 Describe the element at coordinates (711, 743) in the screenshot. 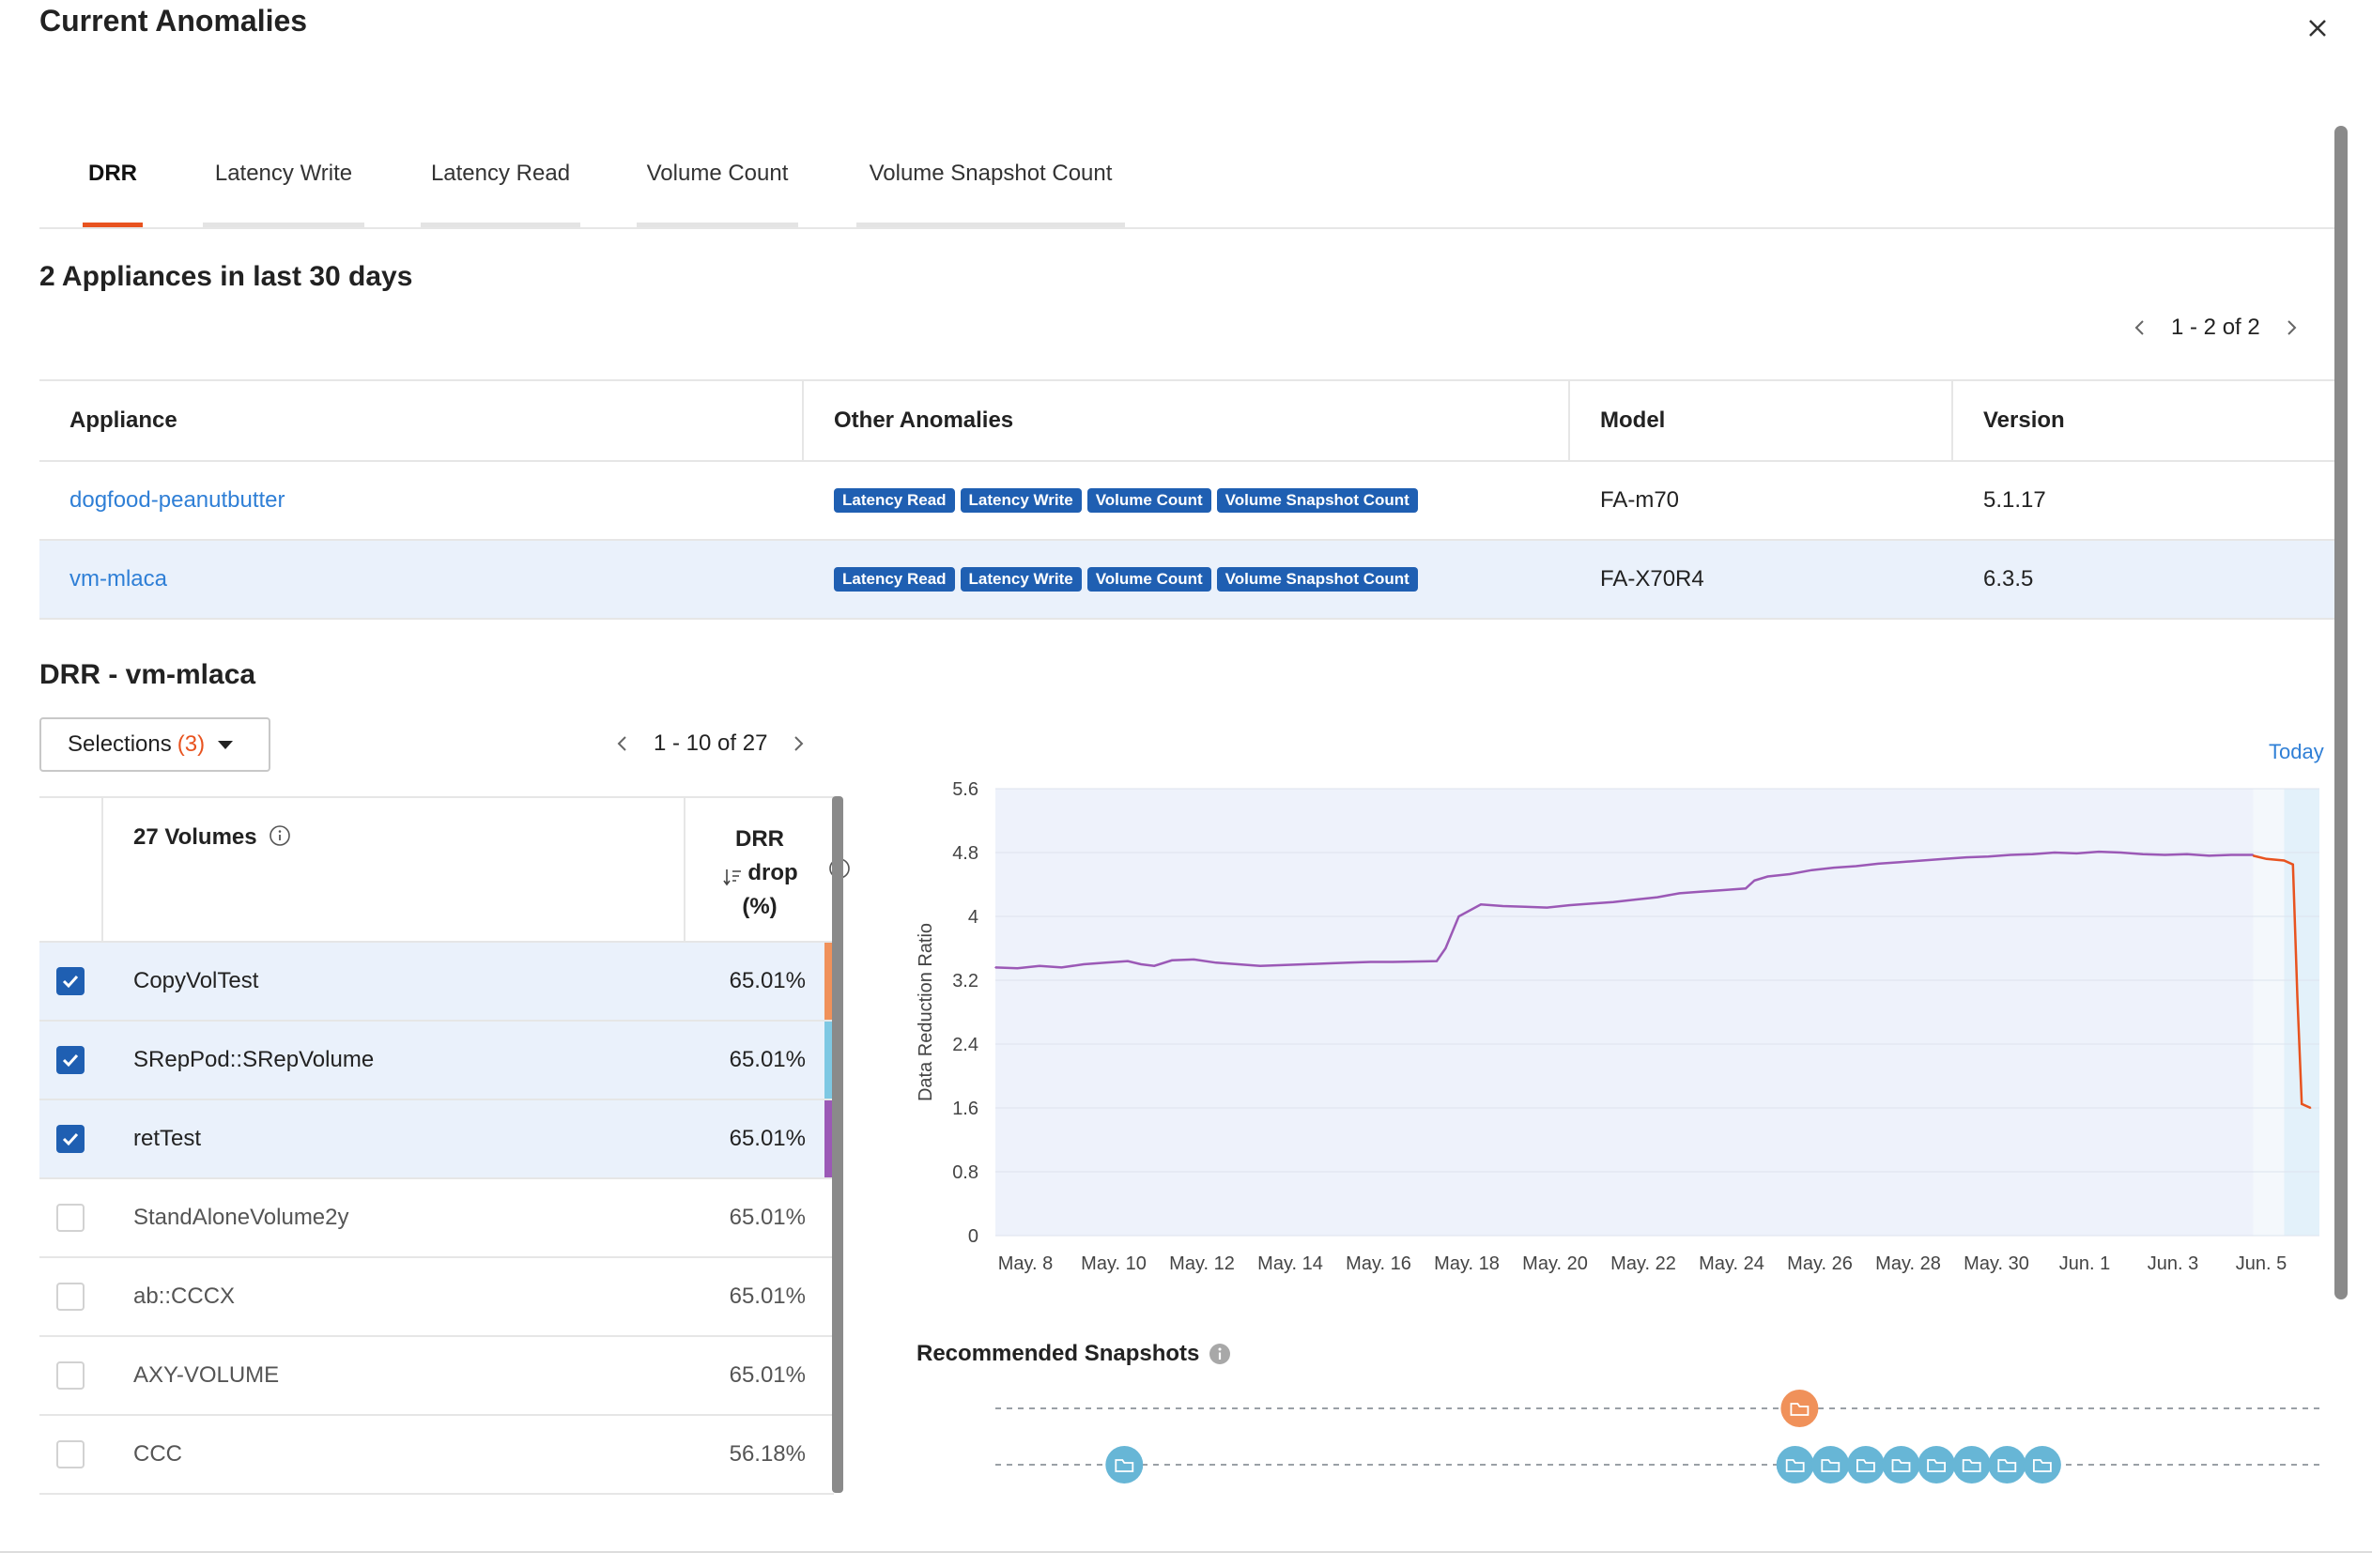

I see `volumes-pager-text: 1 - 10 of 27` at that location.